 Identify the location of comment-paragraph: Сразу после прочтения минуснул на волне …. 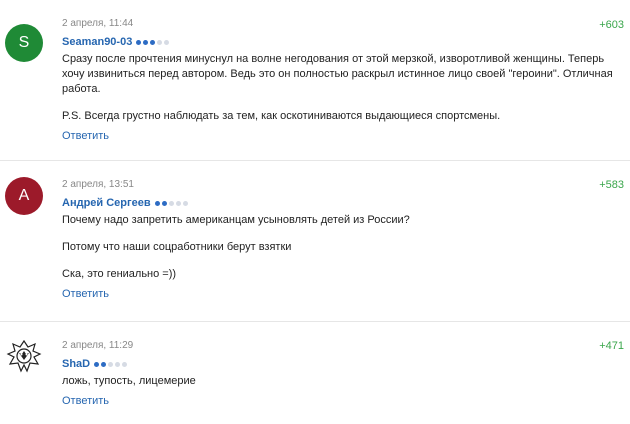
(337, 74).